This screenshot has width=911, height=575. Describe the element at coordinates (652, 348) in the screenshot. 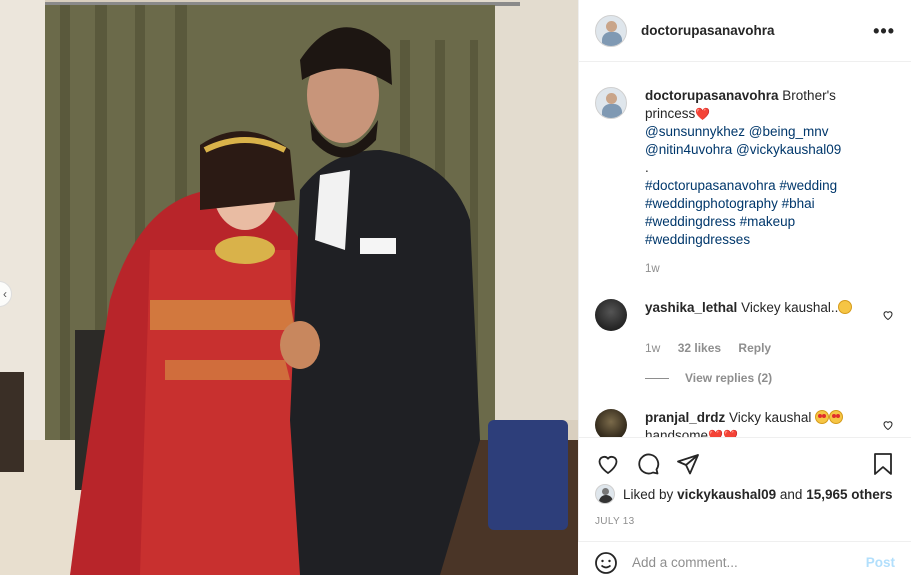

I see `comment-timestamp: 1w` at that location.